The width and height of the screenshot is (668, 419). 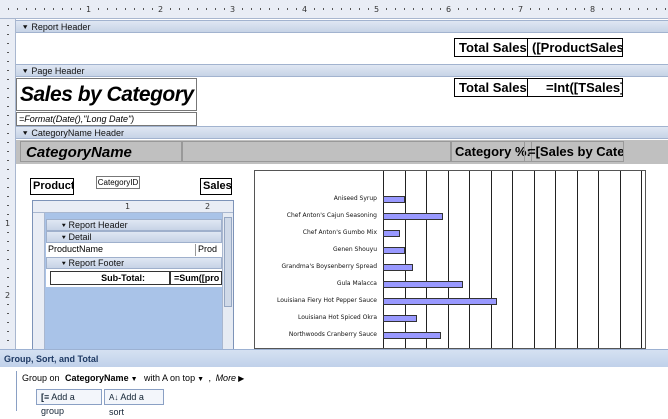 What do you see at coordinates (134, 403) in the screenshot?
I see `add-sort-button: A↓ Add a sort` at bounding box center [134, 403].